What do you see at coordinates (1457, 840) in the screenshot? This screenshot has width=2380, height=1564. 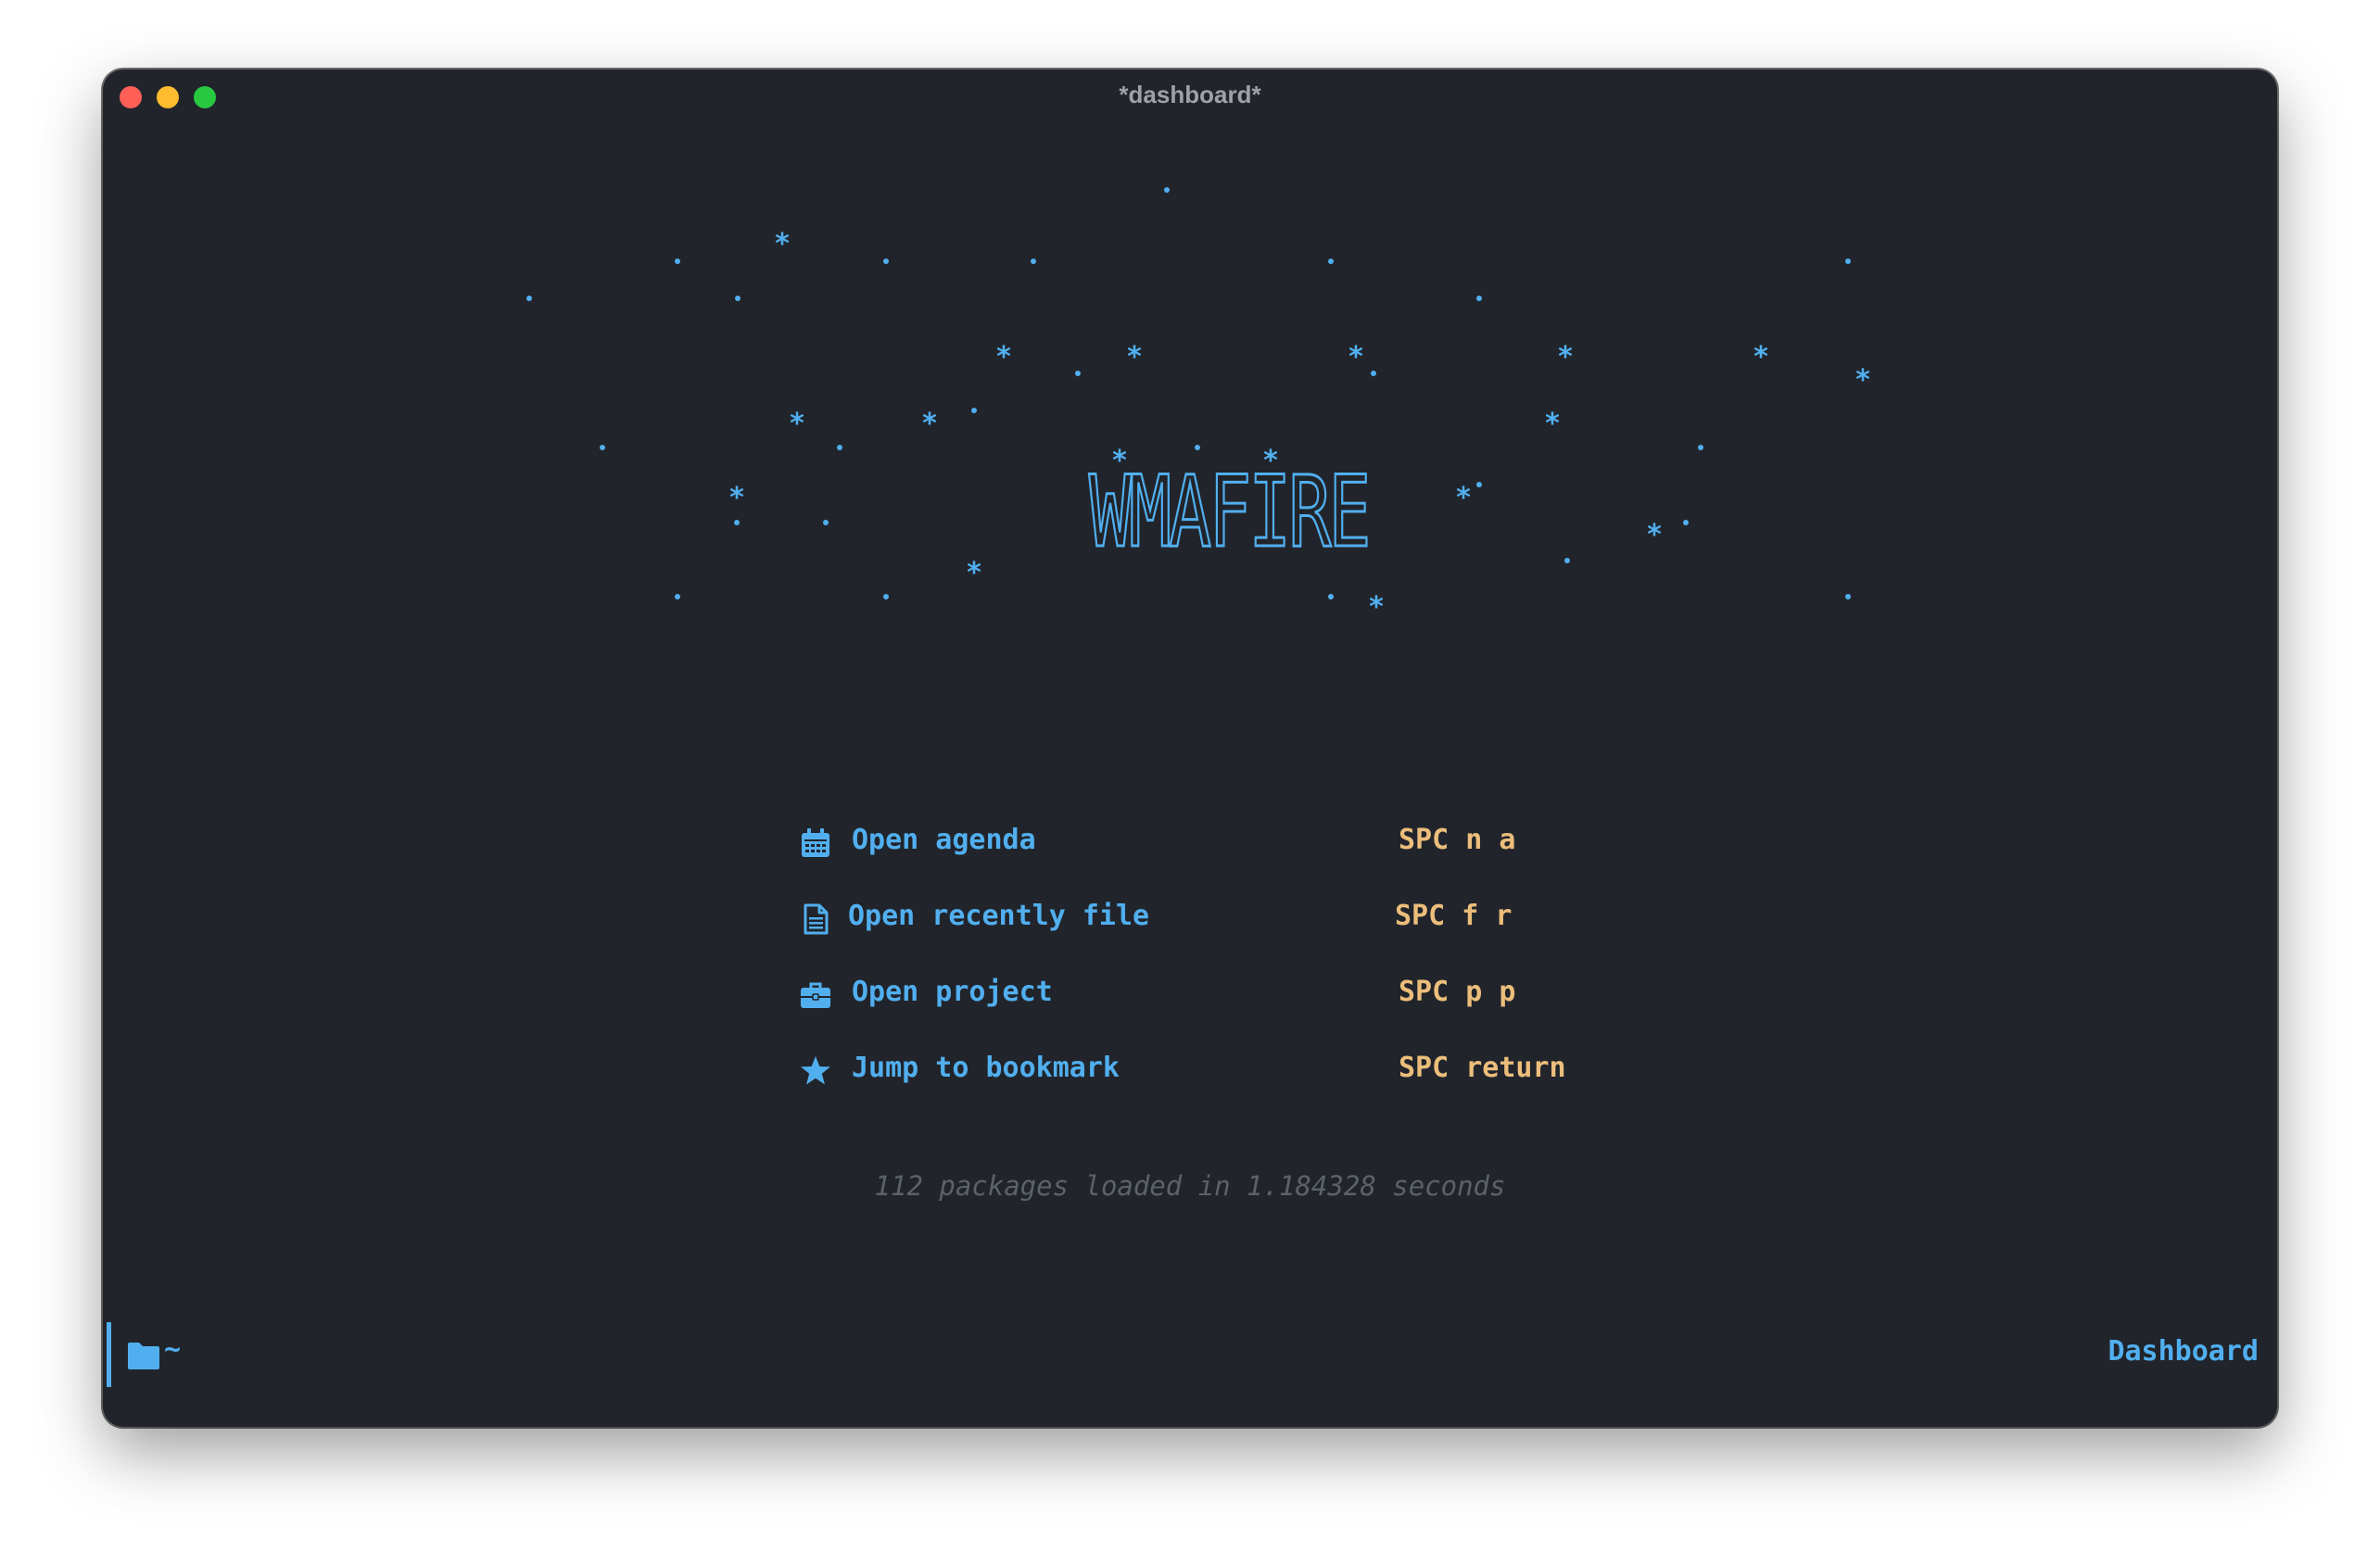 I see `menu-item-shortcut: SPC n a` at bounding box center [1457, 840].